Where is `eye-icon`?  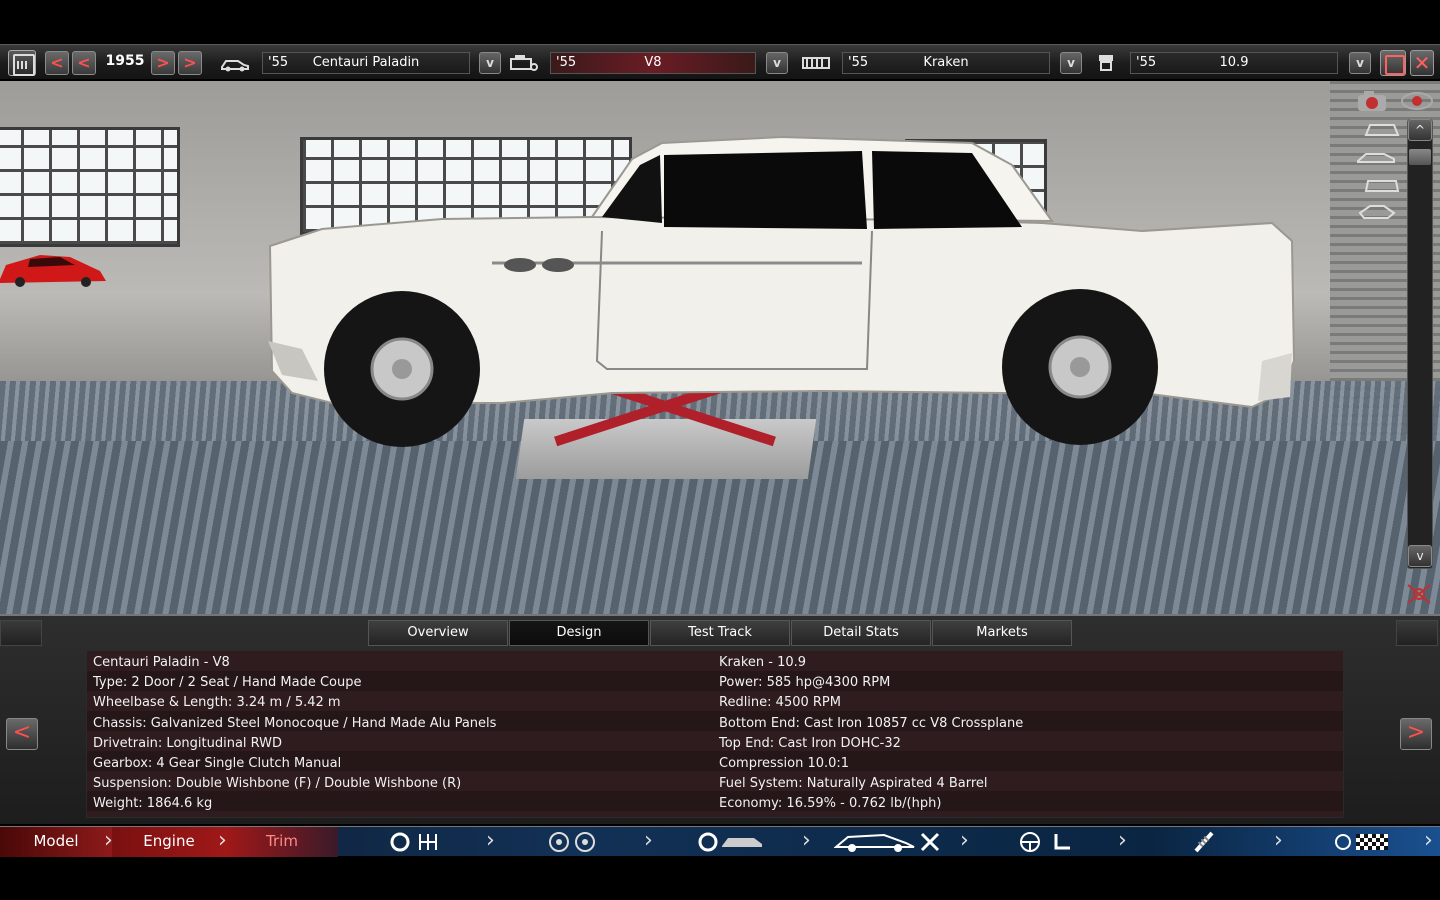
eye-icon is located at coordinates (1417, 101).